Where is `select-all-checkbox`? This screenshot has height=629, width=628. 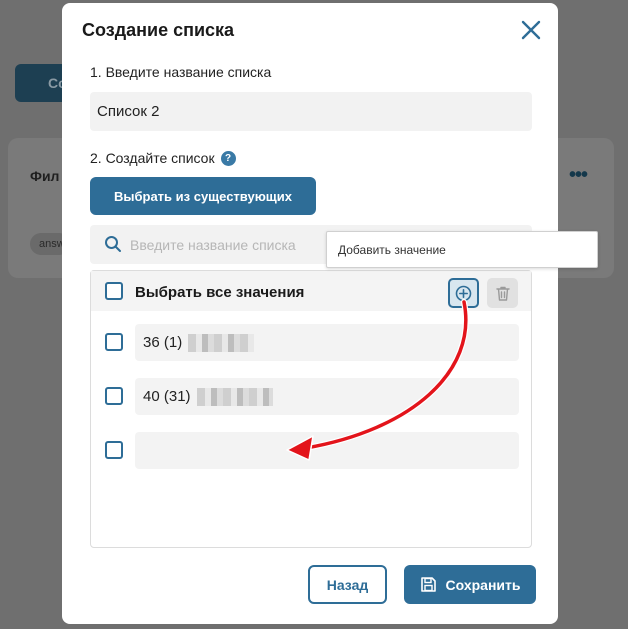 select-all-checkbox is located at coordinates (114, 291).